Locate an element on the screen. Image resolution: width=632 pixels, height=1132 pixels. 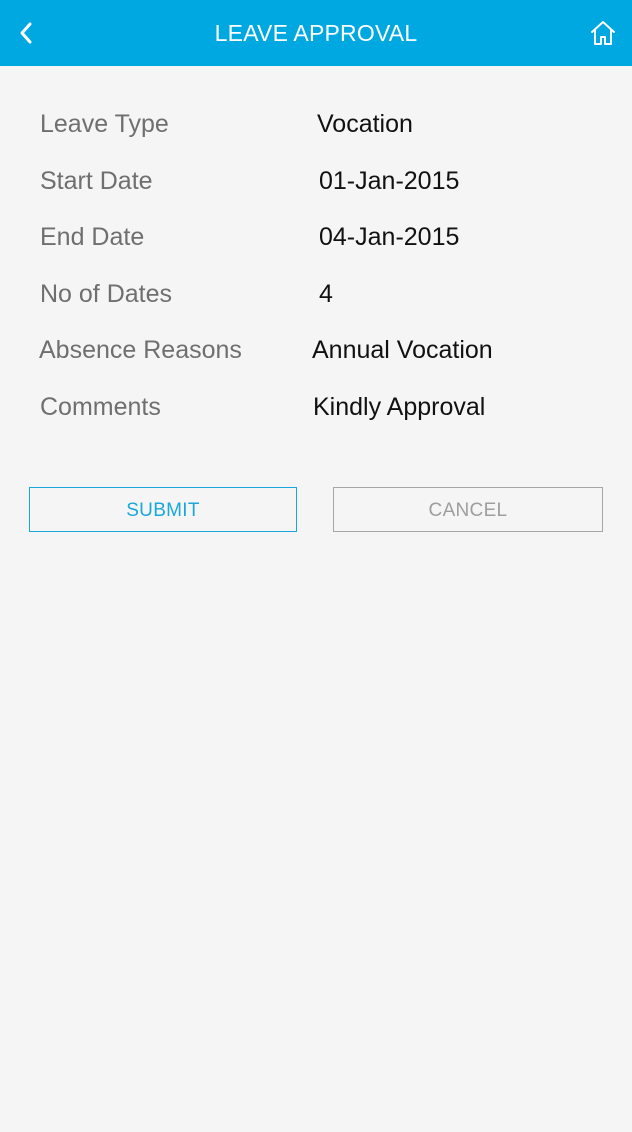
detail-row-end-date: End Date 04-Jan-2015 is located at coordinates (316, 237).